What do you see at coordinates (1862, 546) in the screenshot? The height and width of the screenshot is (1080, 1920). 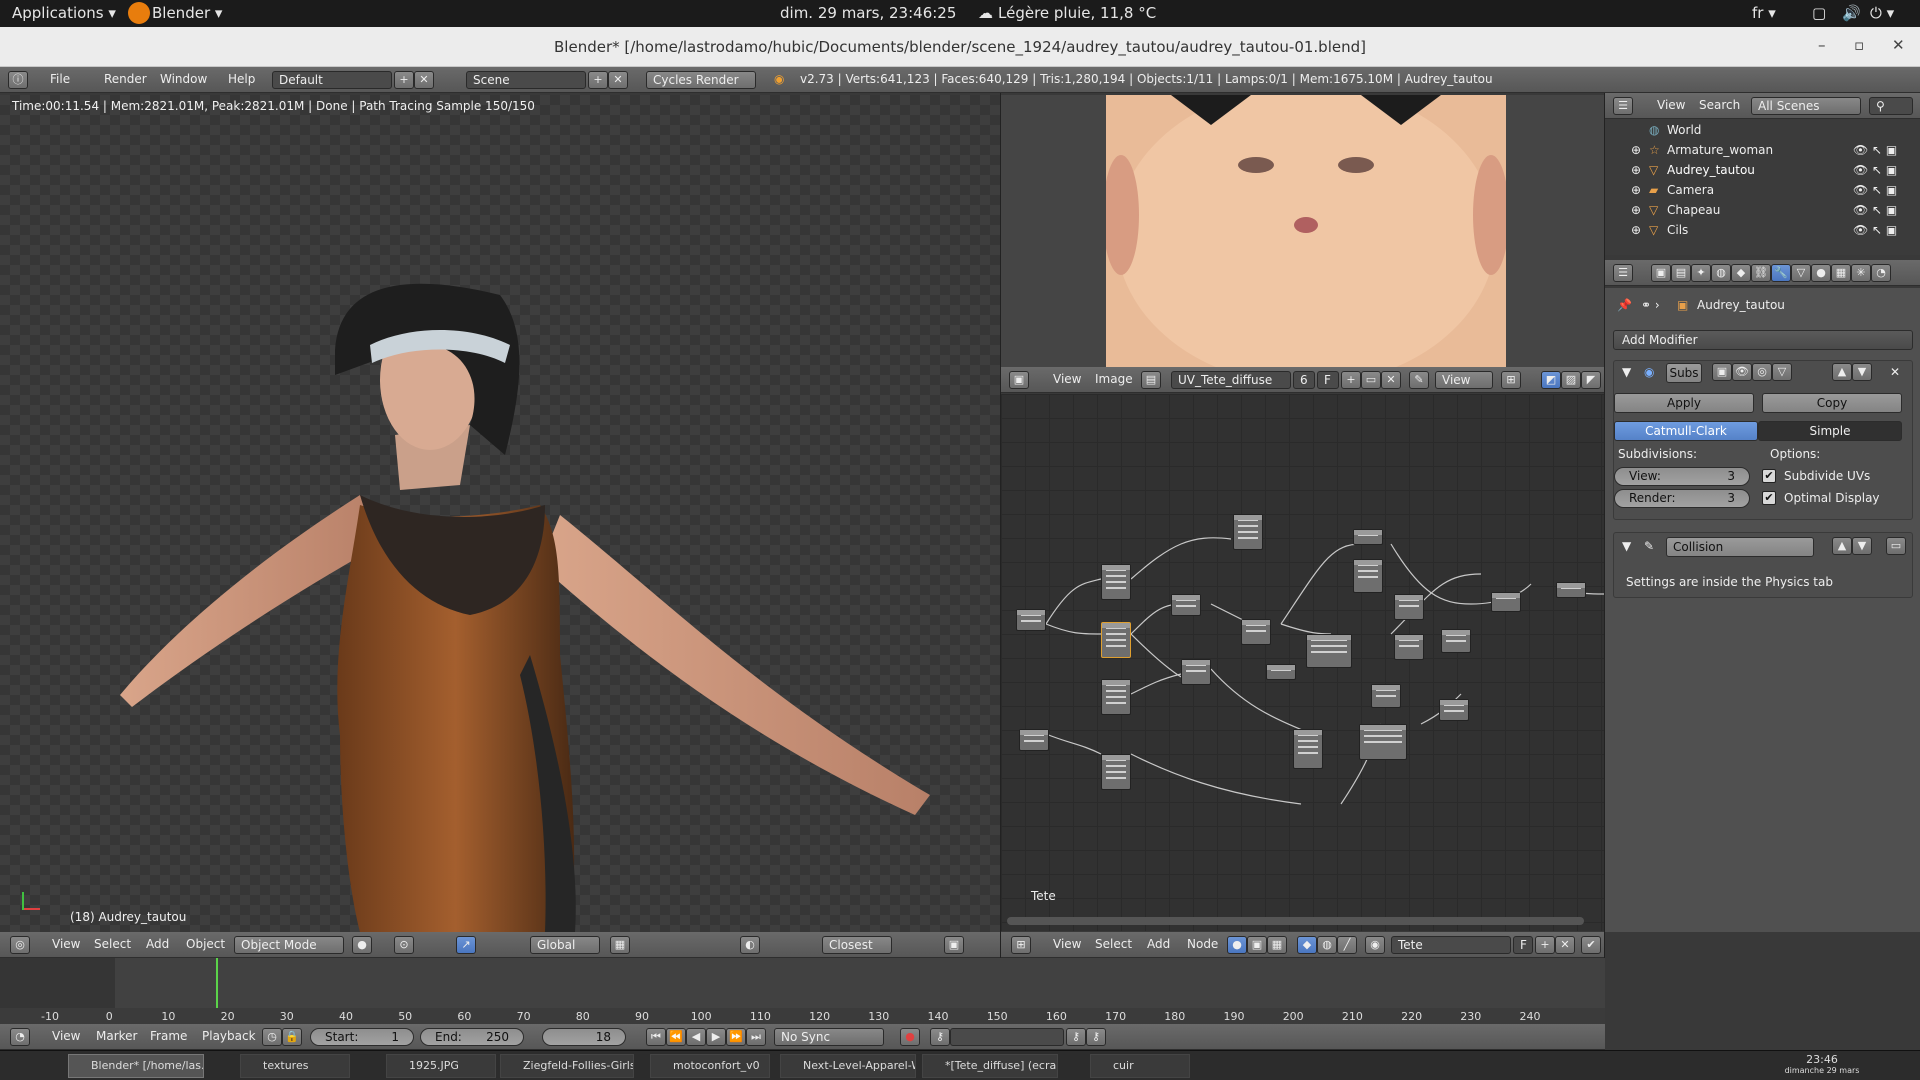 I see `move-down-icon: ▼` at bounding box center [1862, 546].